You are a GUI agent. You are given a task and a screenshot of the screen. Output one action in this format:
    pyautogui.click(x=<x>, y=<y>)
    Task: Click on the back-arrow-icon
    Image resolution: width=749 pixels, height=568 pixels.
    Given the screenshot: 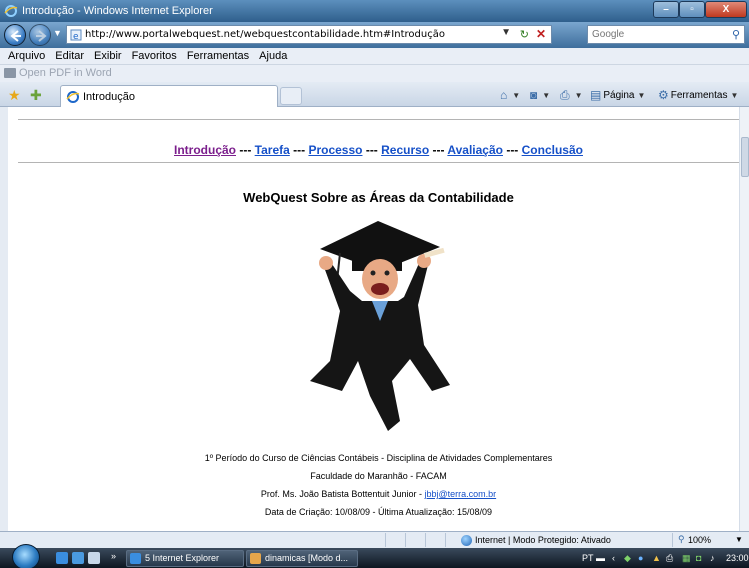 What is the action you would take?
    pyautogui.click(x=15, y=36)
    